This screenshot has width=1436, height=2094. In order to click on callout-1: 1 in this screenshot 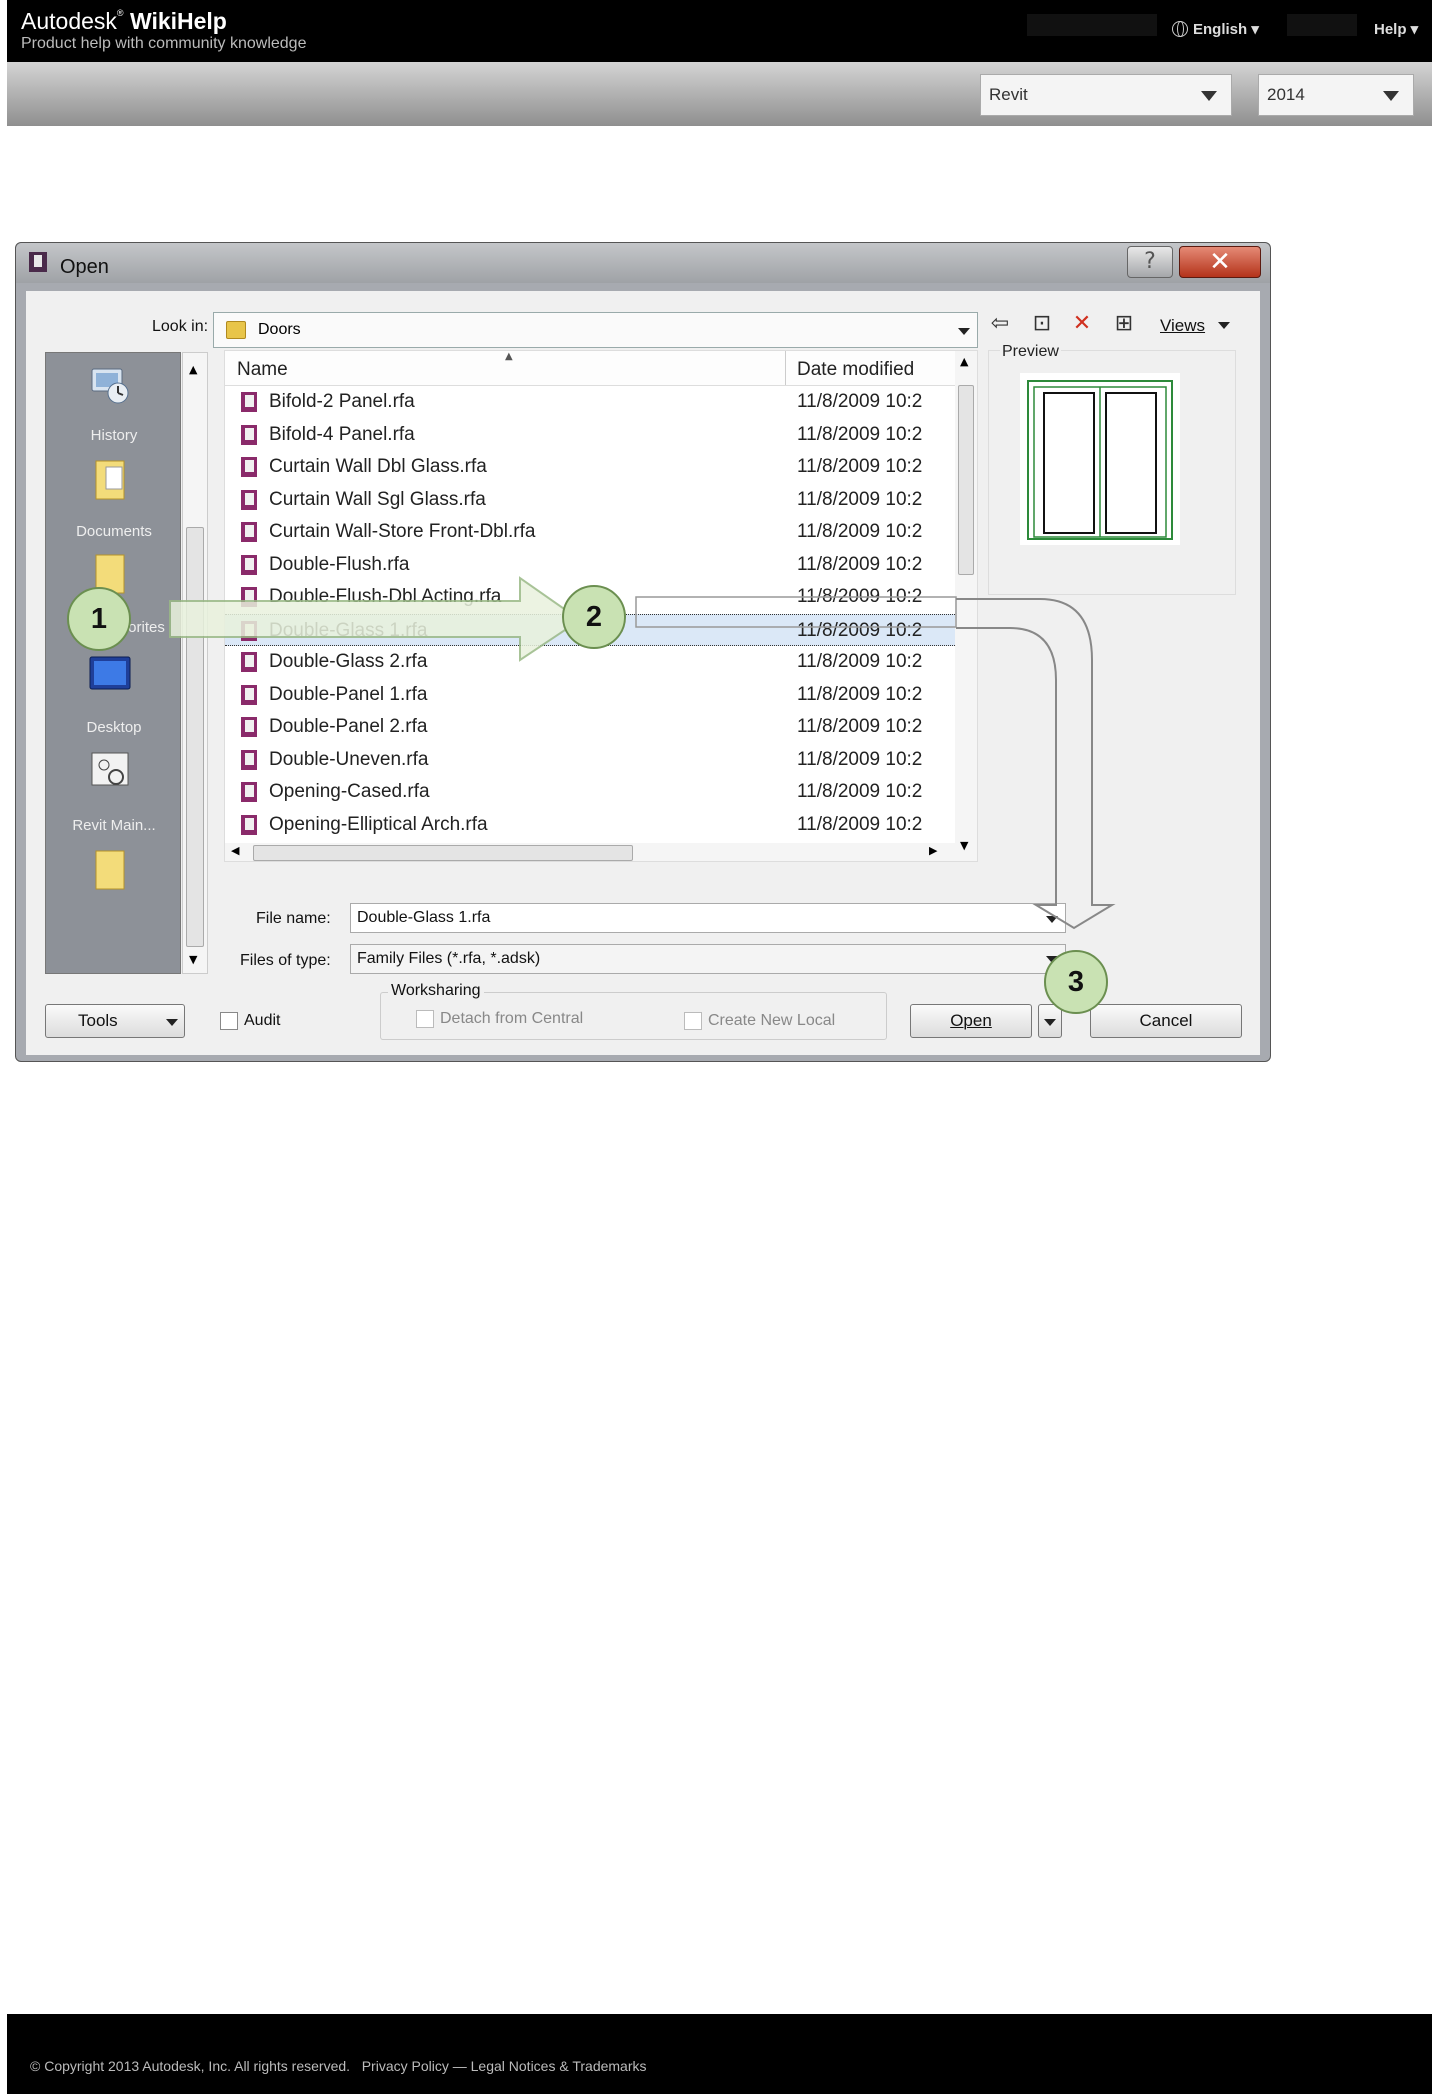, I will do `click(99, 619)`.